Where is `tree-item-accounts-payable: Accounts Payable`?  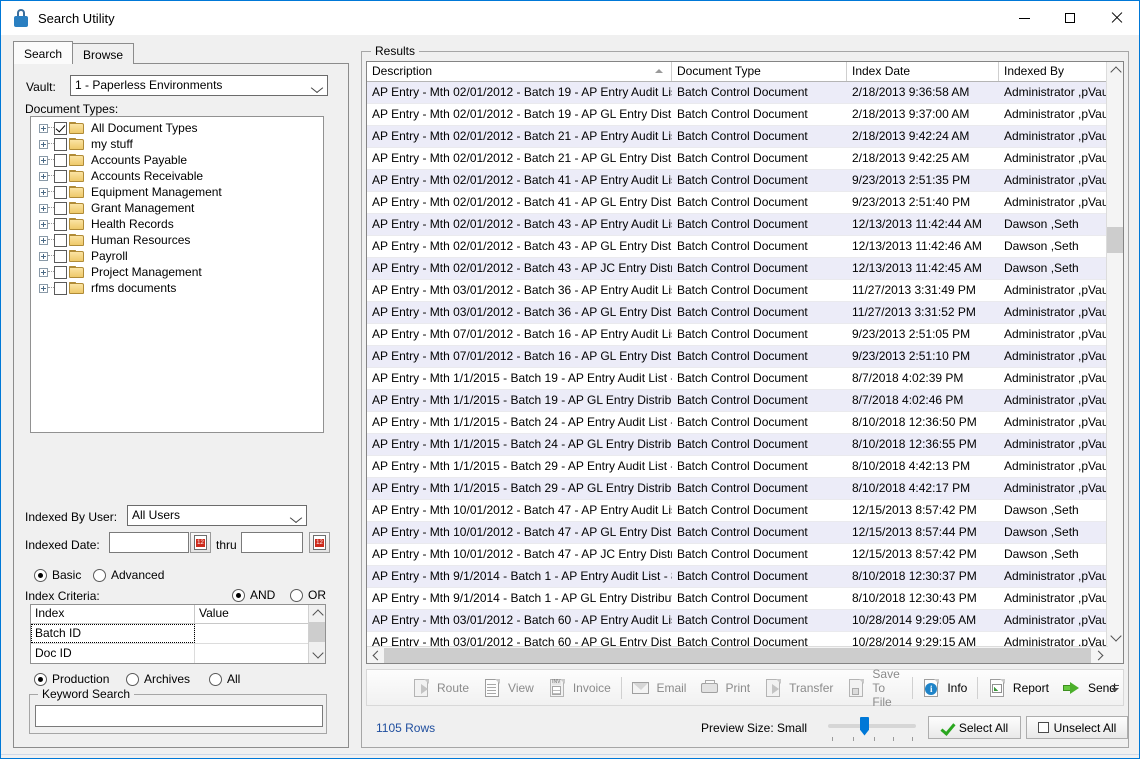 tree-item-accounts-payable: Accounts Payable is located at coordinates (177, 160).